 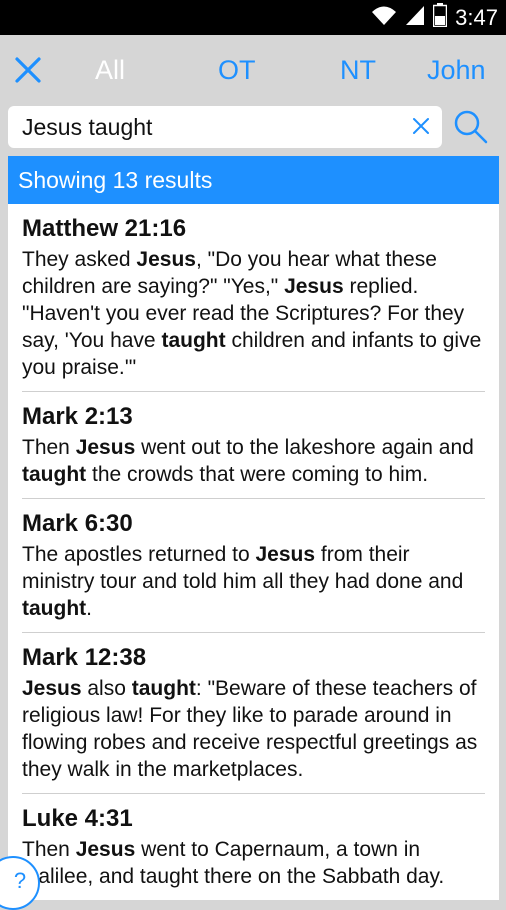 I want to click on tab-all: All, so click(x=110, y=70).